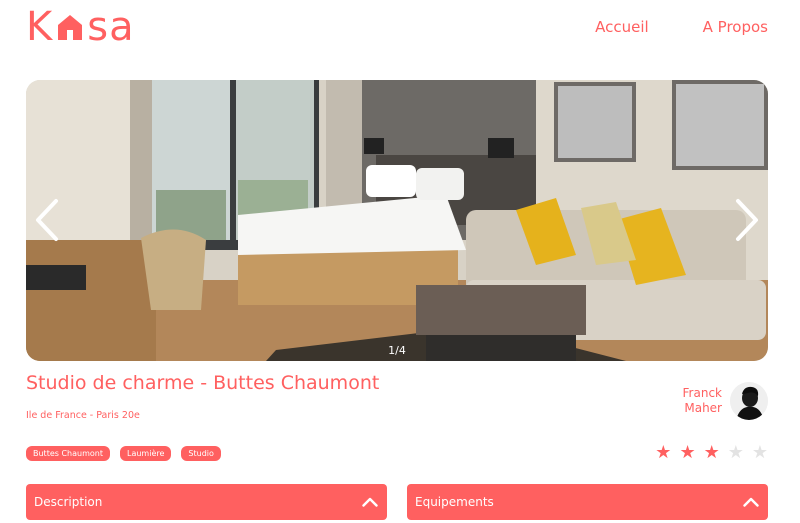 This screenshot has height=523, width=800. I want to click on listing-title: Studio de charme - Buttes Chaumont, so click(203, 383).